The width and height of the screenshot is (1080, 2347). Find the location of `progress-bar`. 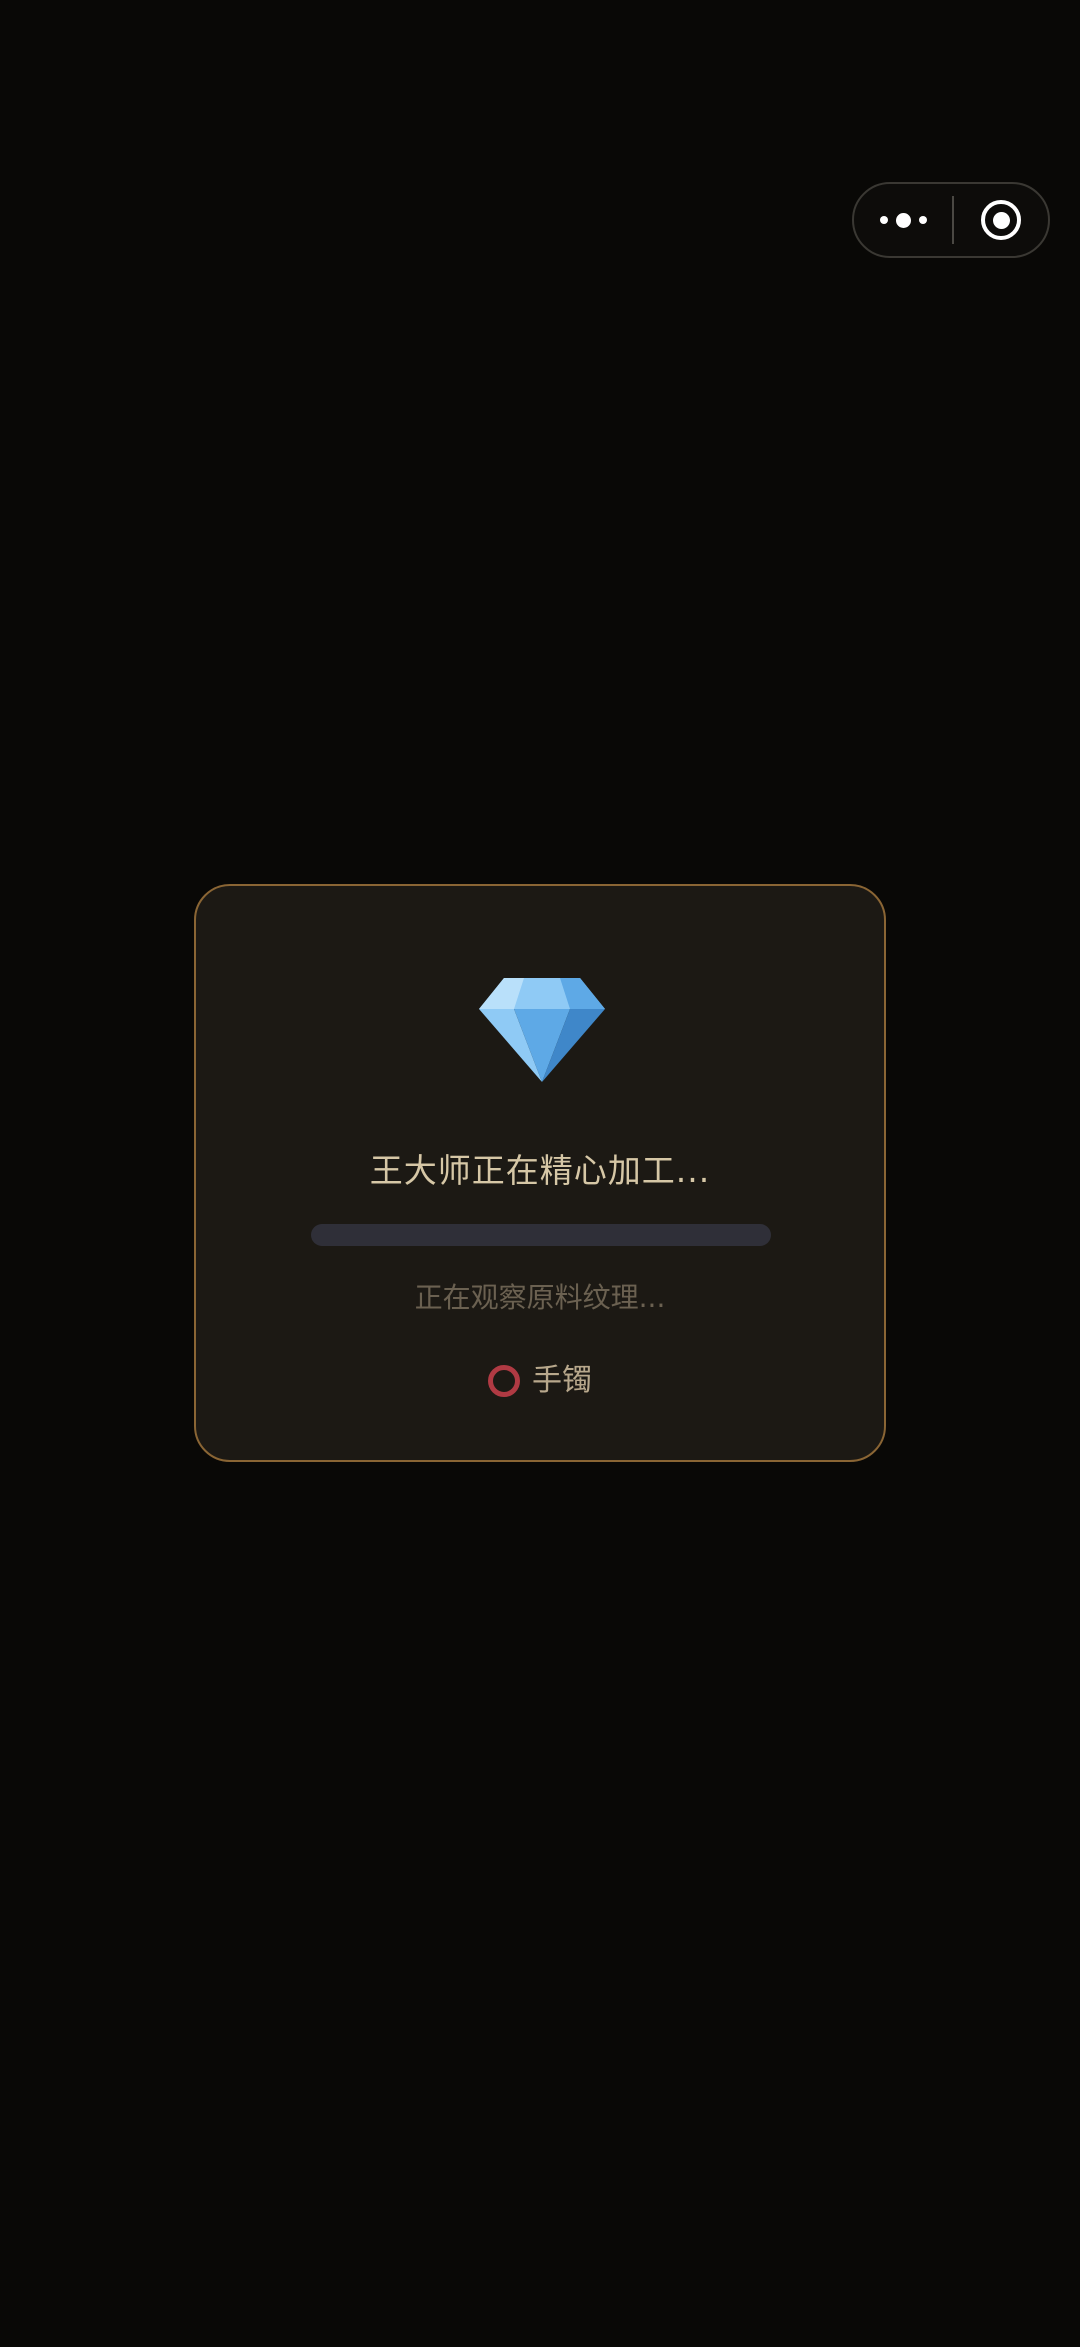

progress-bar is located at coordinates (541, 1235).